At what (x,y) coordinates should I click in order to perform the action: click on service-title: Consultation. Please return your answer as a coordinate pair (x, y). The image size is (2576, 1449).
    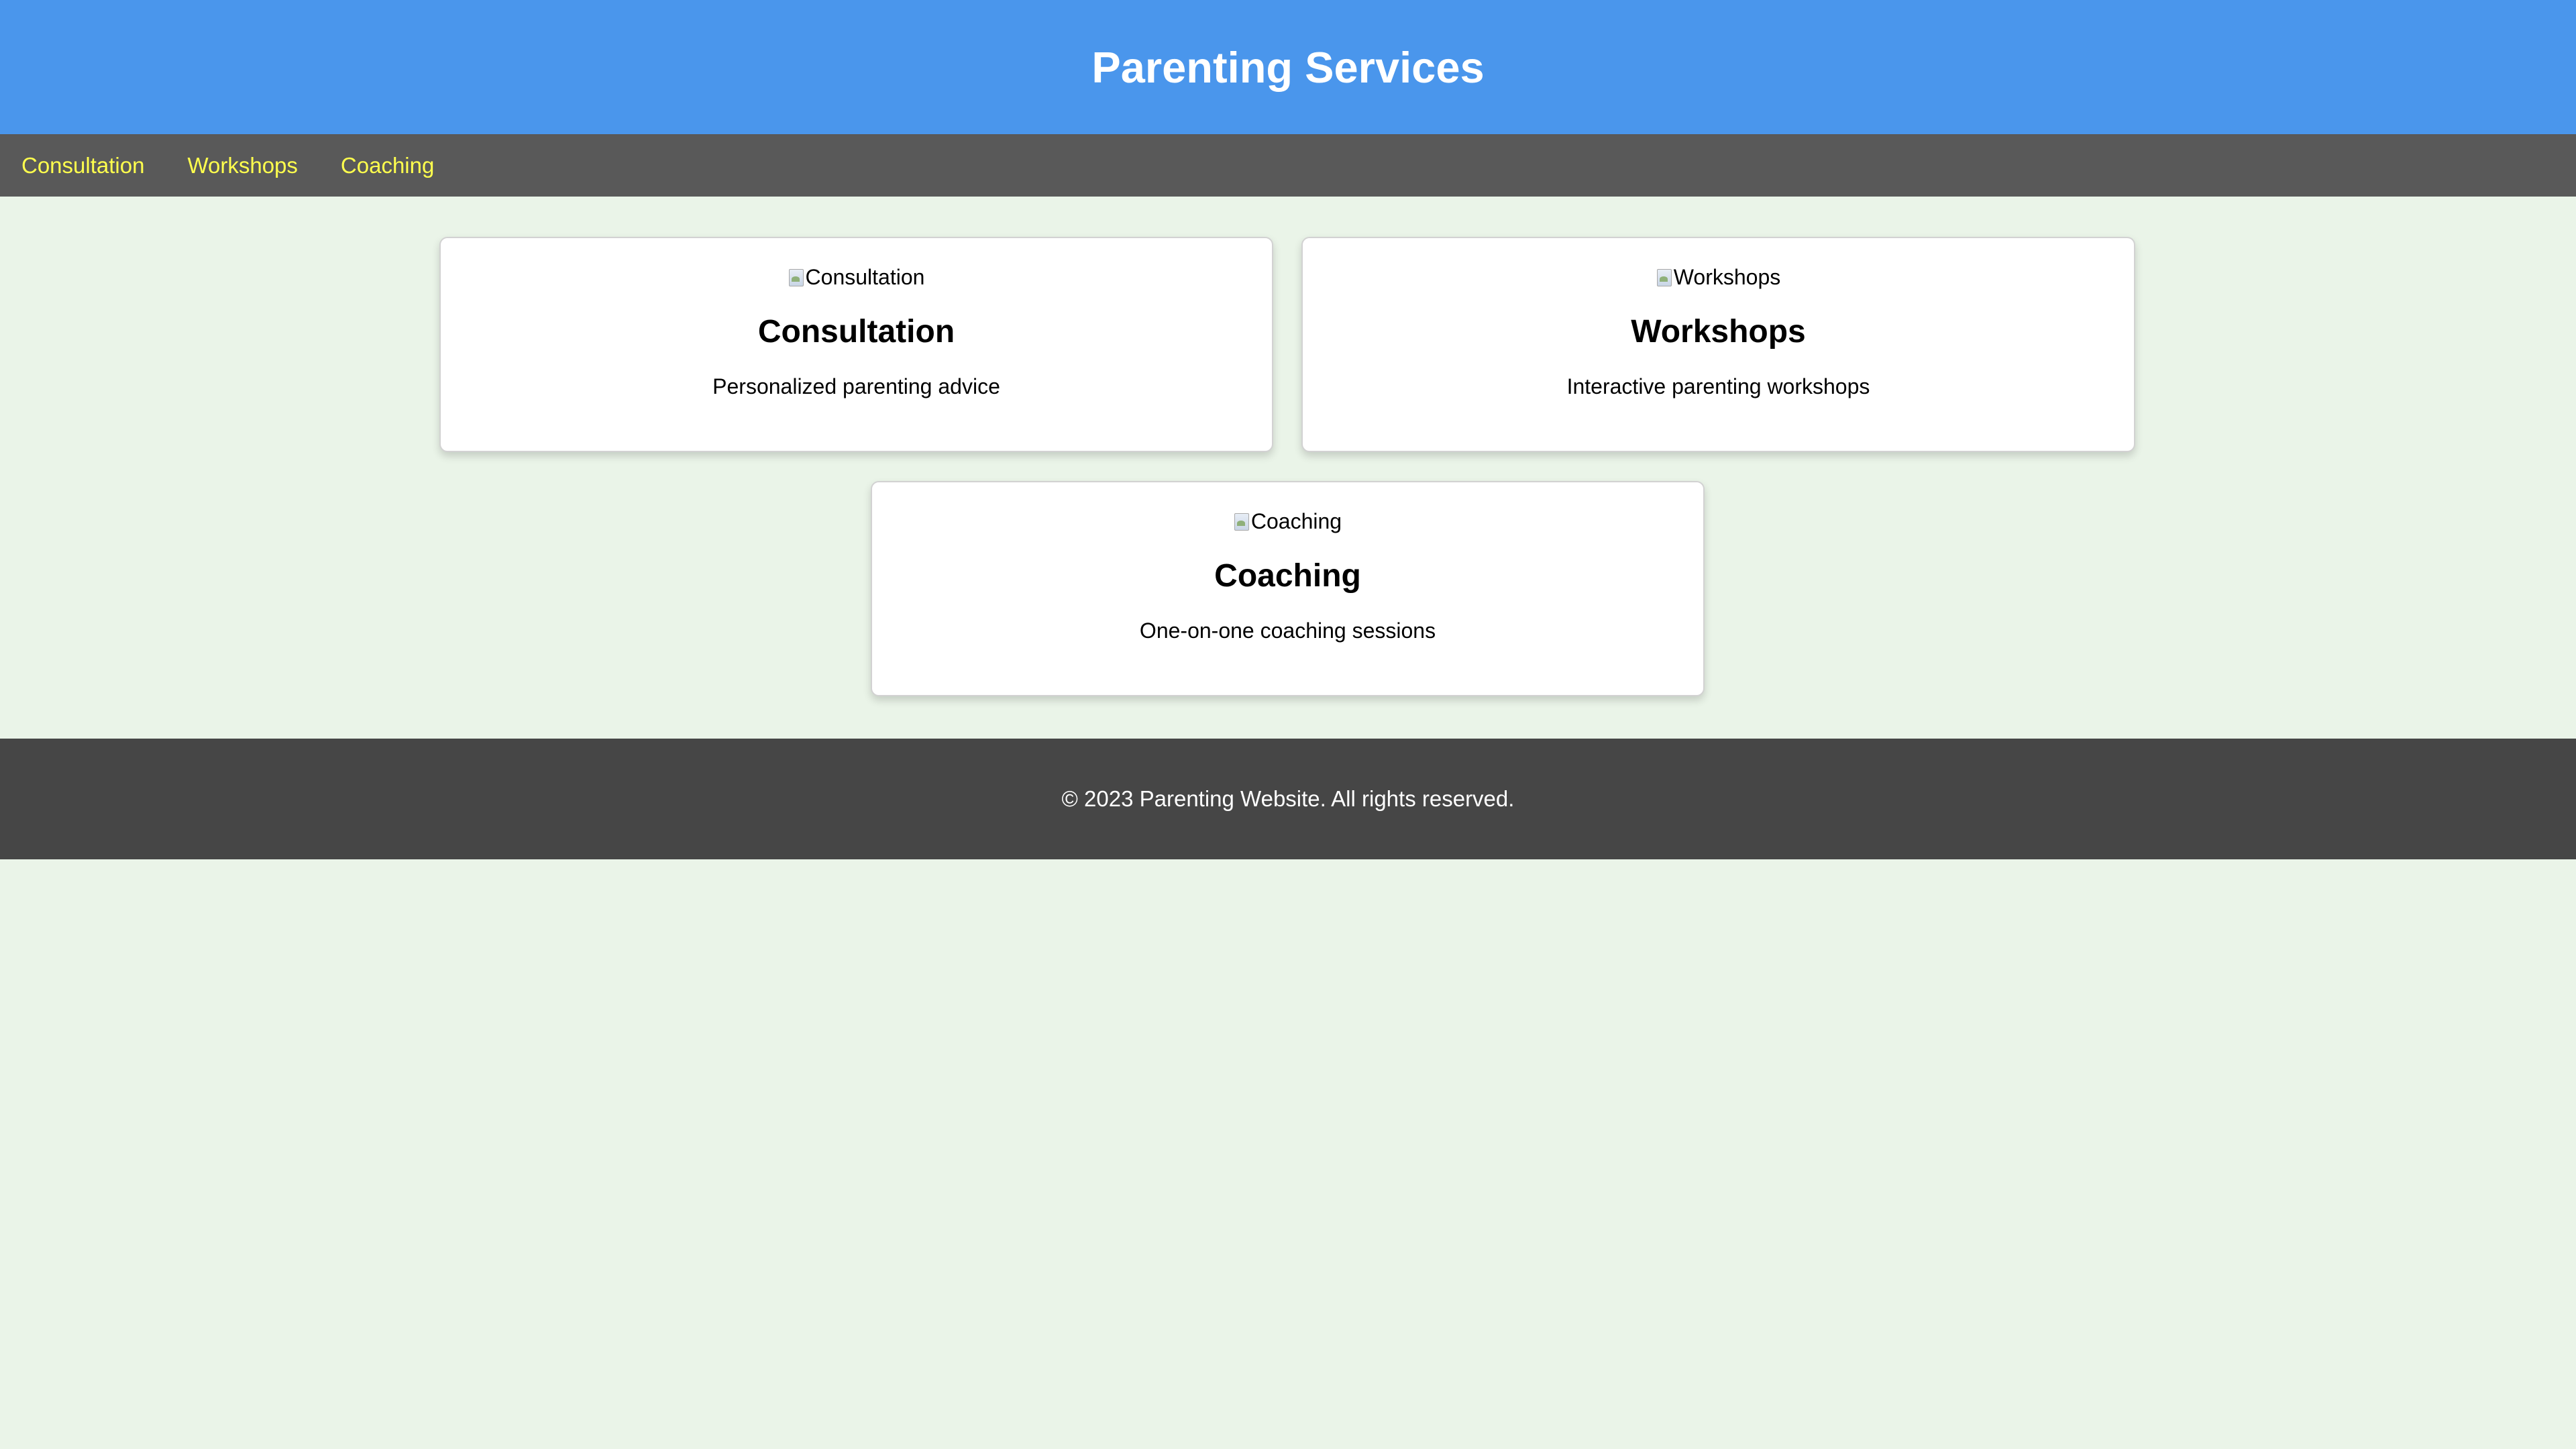
    Looking at the image, I should click on (856, 332).